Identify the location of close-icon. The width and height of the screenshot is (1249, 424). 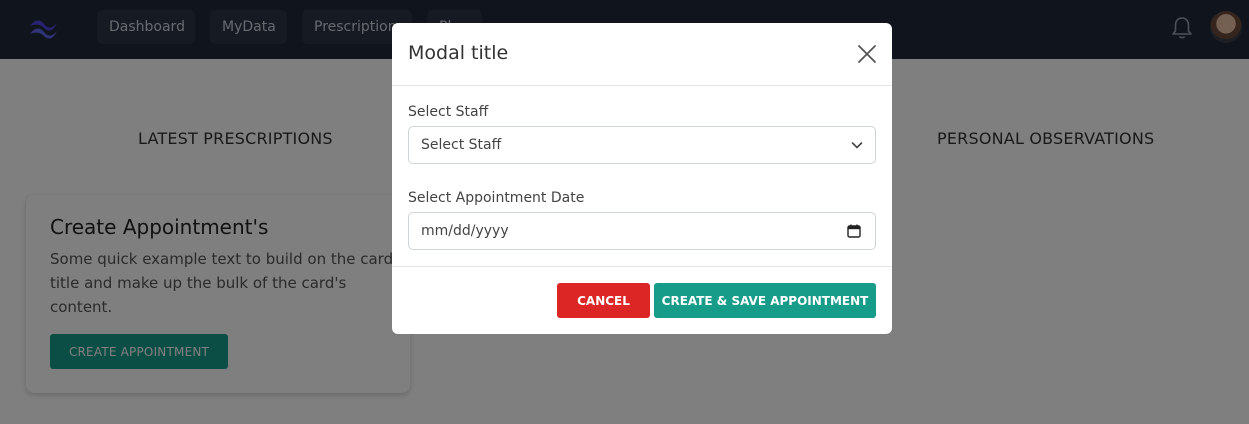
(867, 54).